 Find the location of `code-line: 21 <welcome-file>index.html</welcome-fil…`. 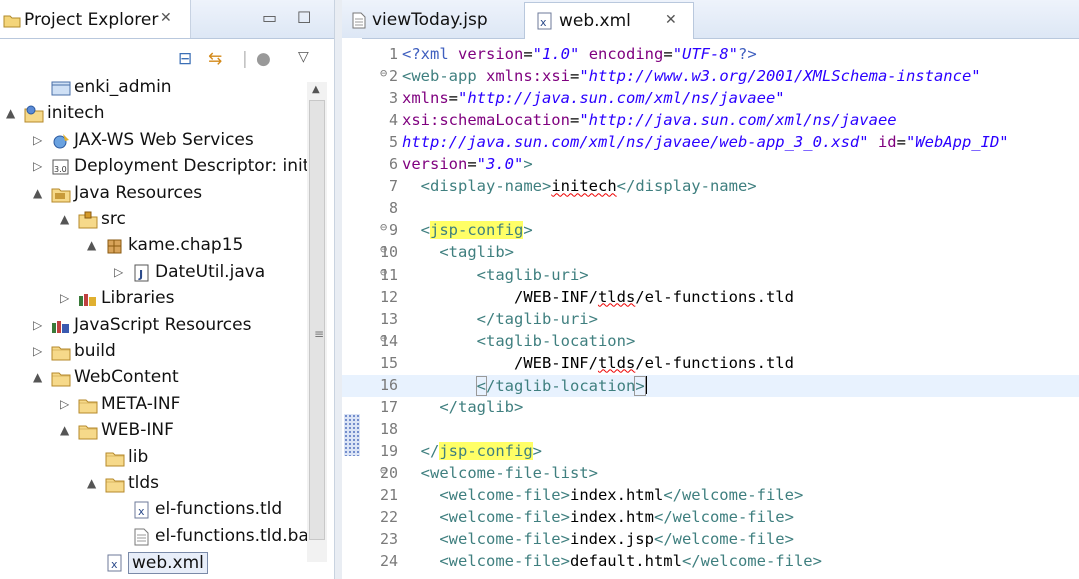

code-line: 21 <welcome-file>index.html</welcome-fil… is located at coordinates (710, 496).